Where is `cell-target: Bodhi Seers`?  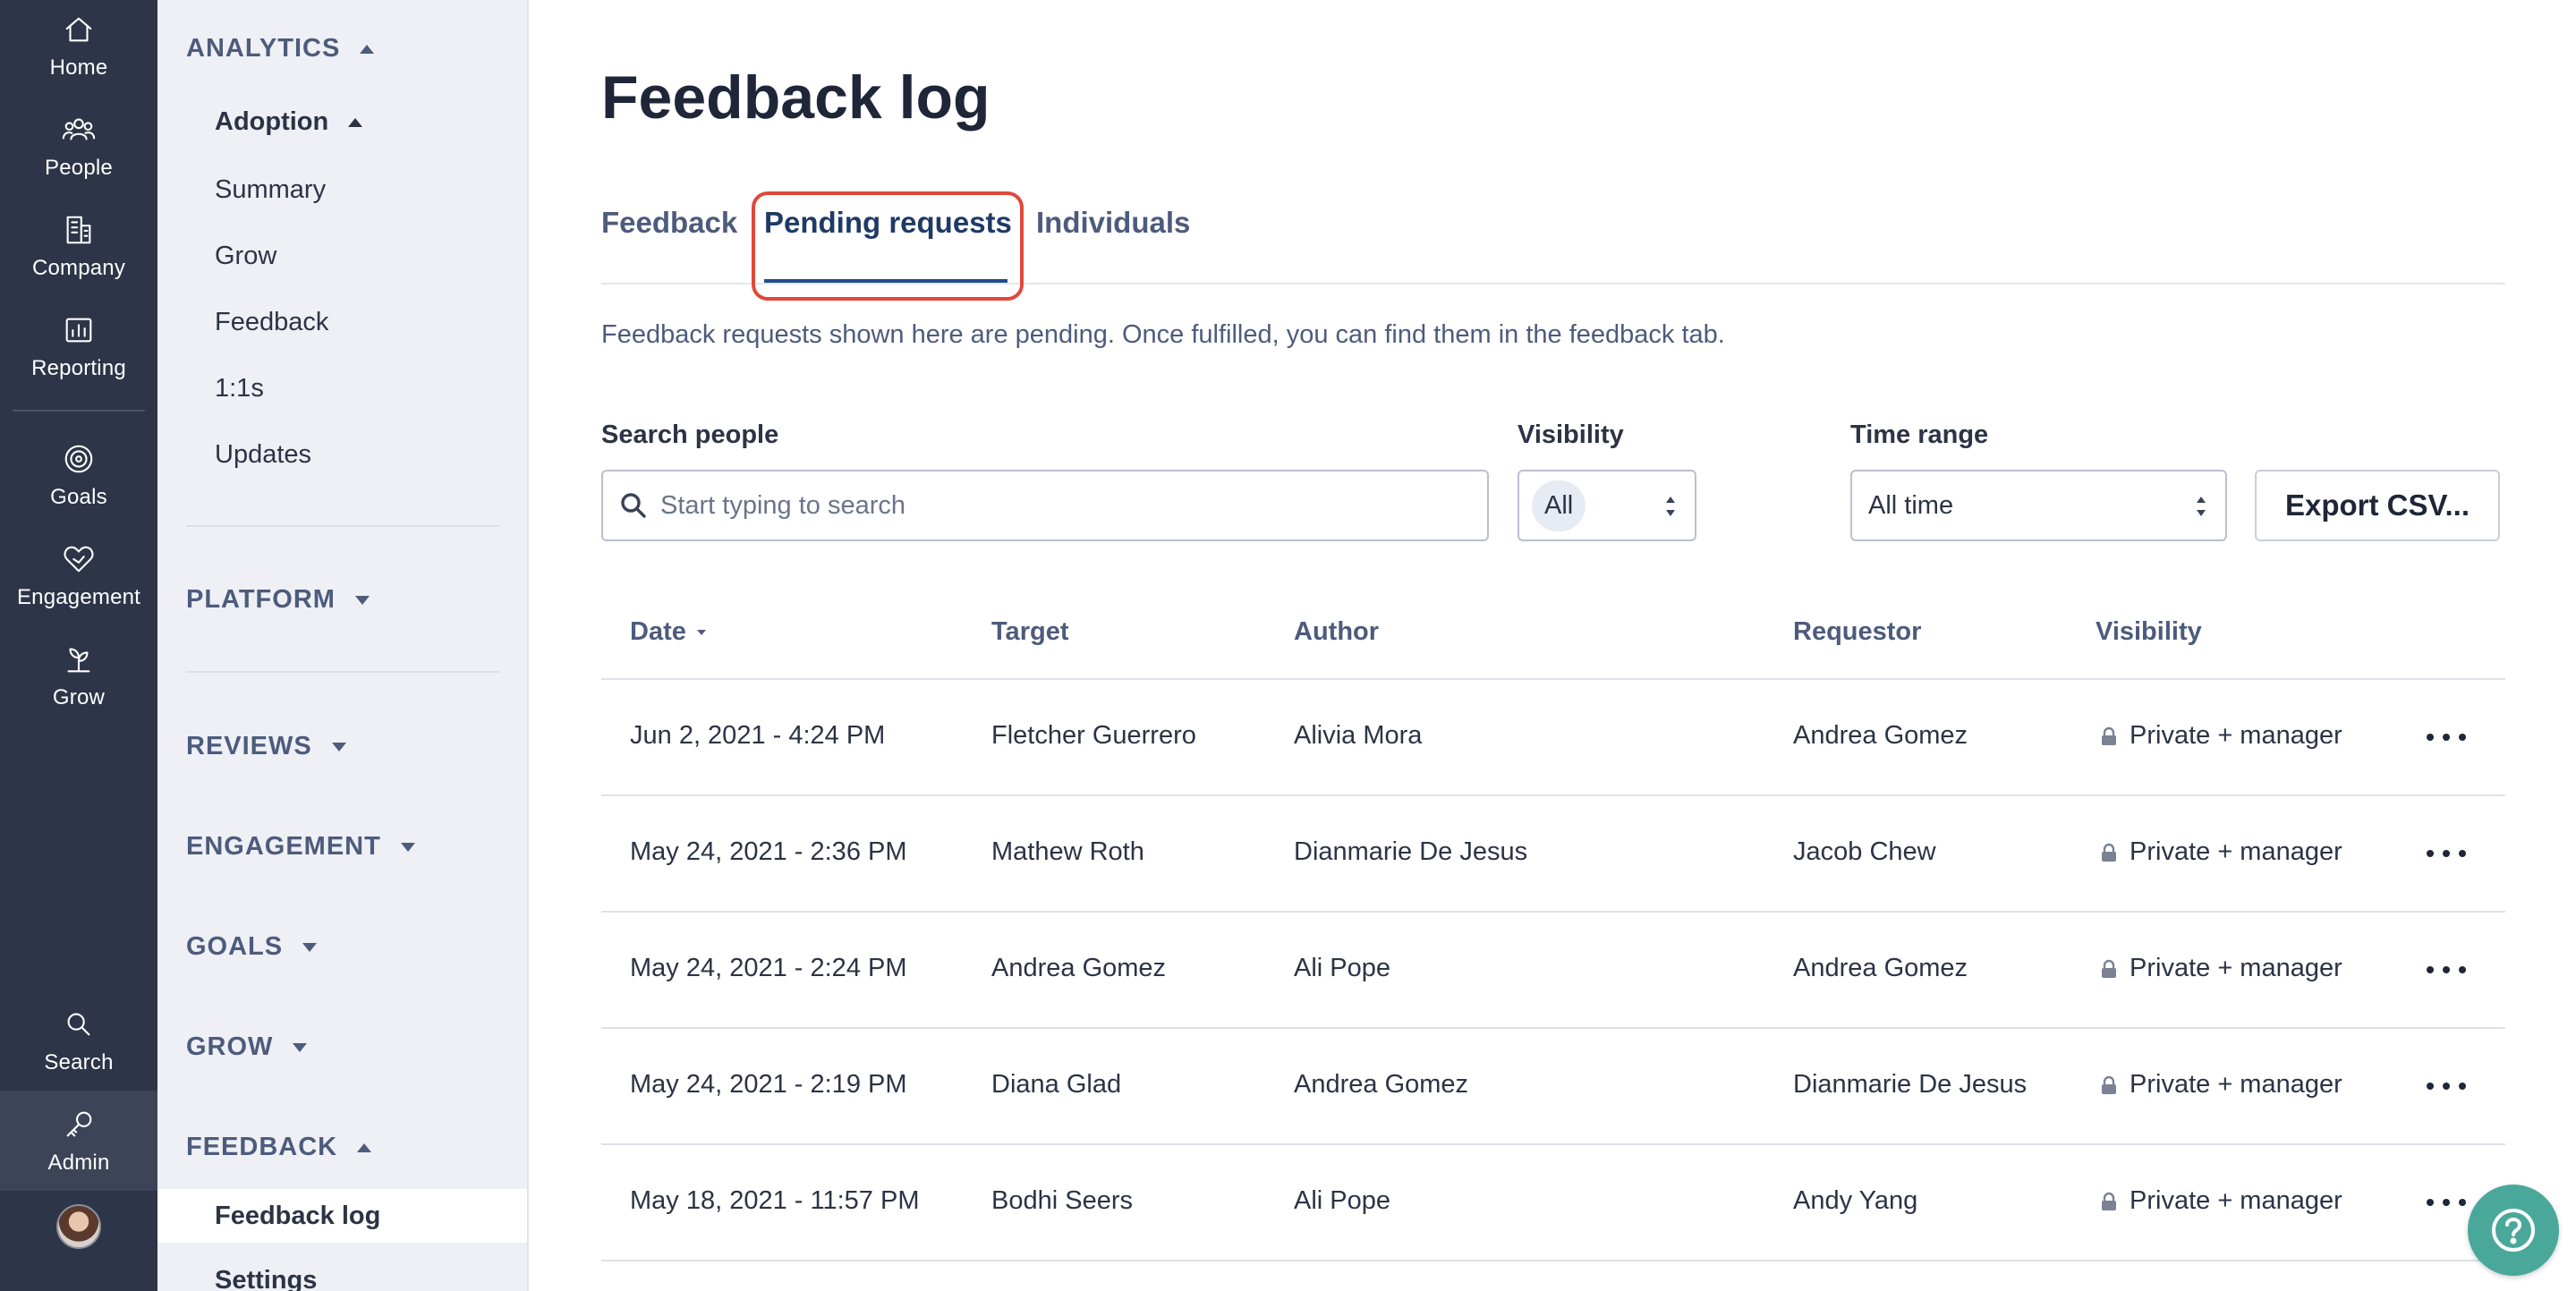
cell-target: Bodhi Seers is located at coordinates (1062, 1200).